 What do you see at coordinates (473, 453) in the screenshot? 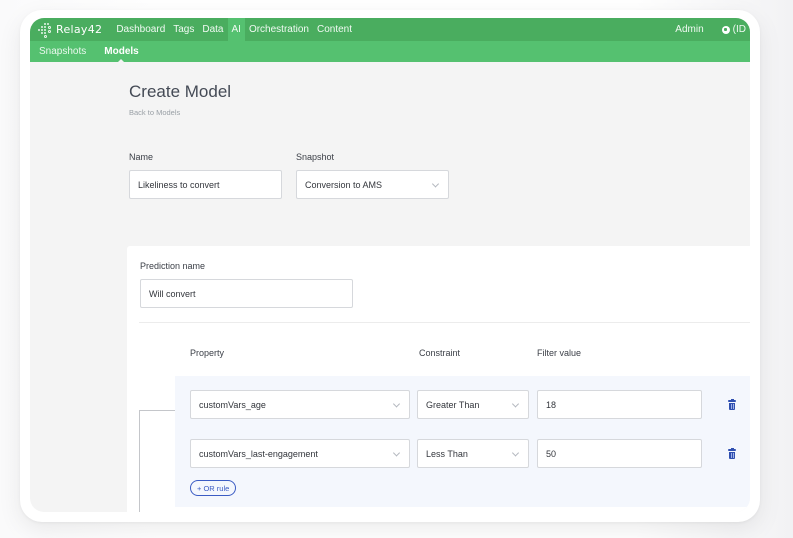
I see `constraint-select-2: Less Than` at bounding box center [473, 453].